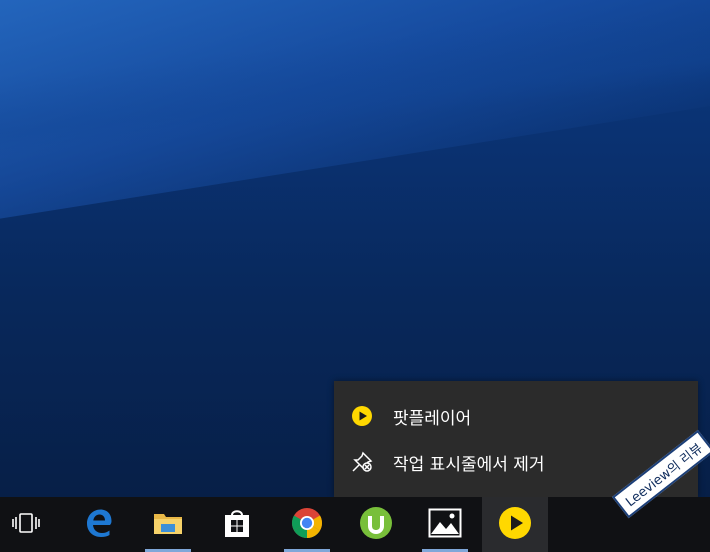 This screenshot has height=552, width=710. I want to click on folder-icon, so click(168, 525).